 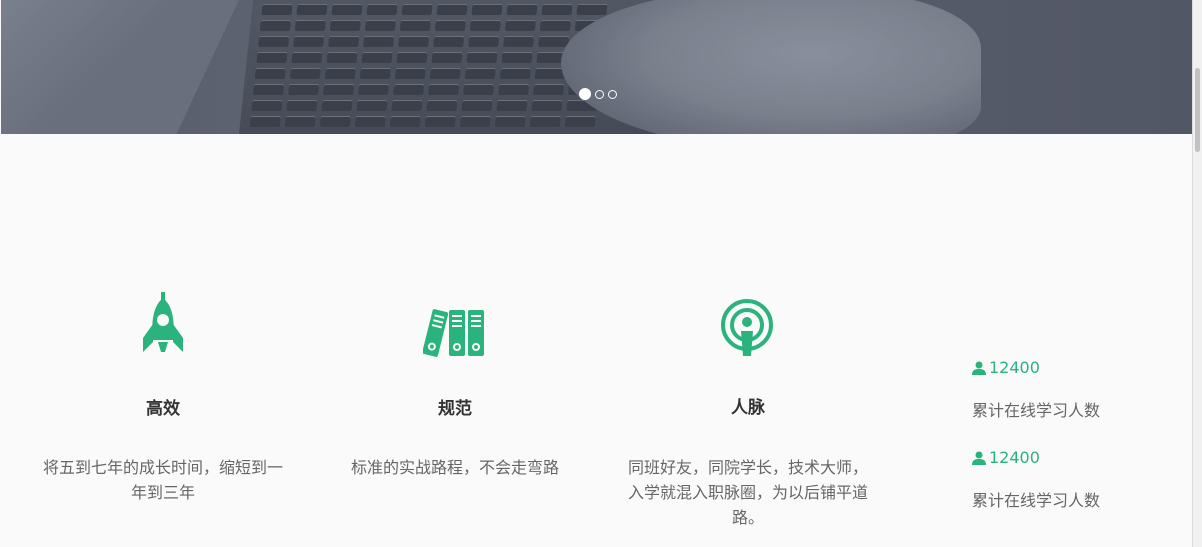 I want to click on stat-online-learners-1: 12400 累计在线学习人数, so click(x=1036, y=389).